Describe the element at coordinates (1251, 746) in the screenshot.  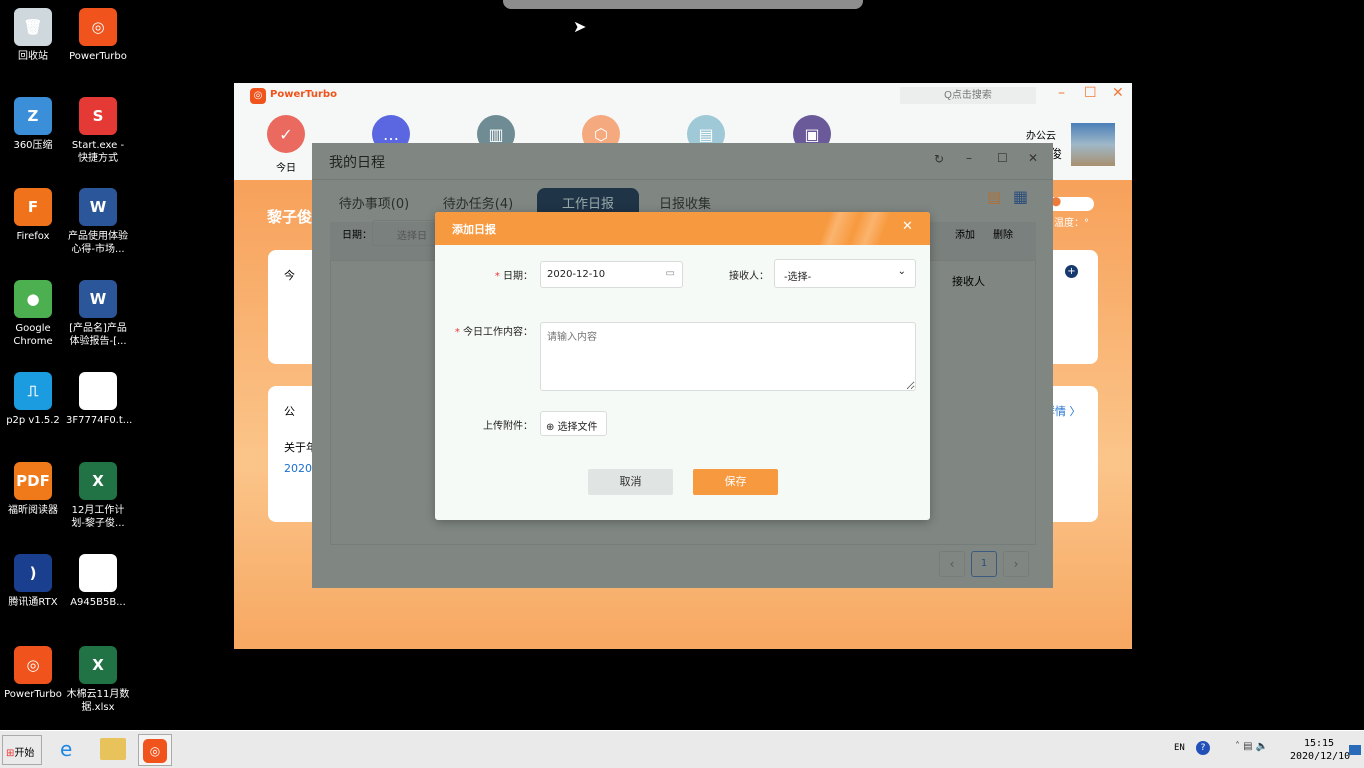
I see `tray-expand-icon: ˄ ▤ 🔈` at that location.